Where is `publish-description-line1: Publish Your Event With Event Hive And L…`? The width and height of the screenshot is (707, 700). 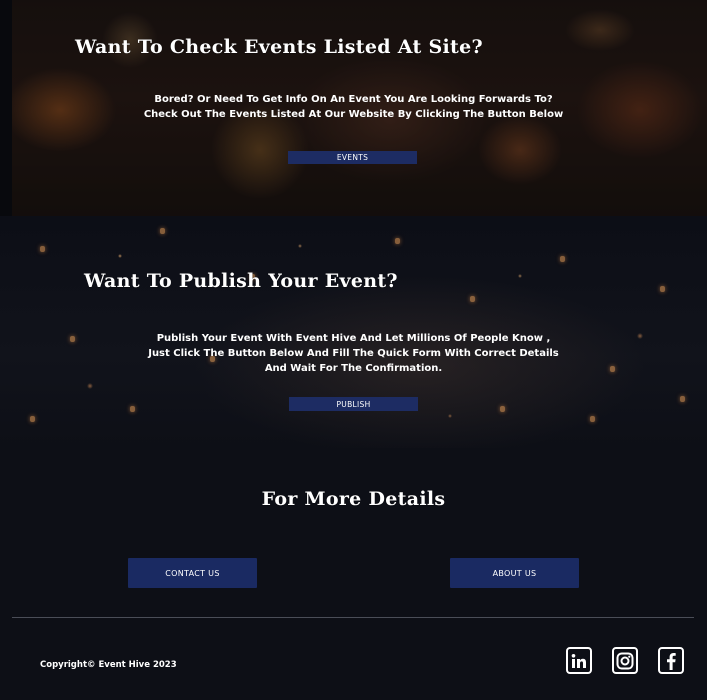
publish-description-line1: Publish Your Event With Event Hive And L… is located at coordinates (353, 338).